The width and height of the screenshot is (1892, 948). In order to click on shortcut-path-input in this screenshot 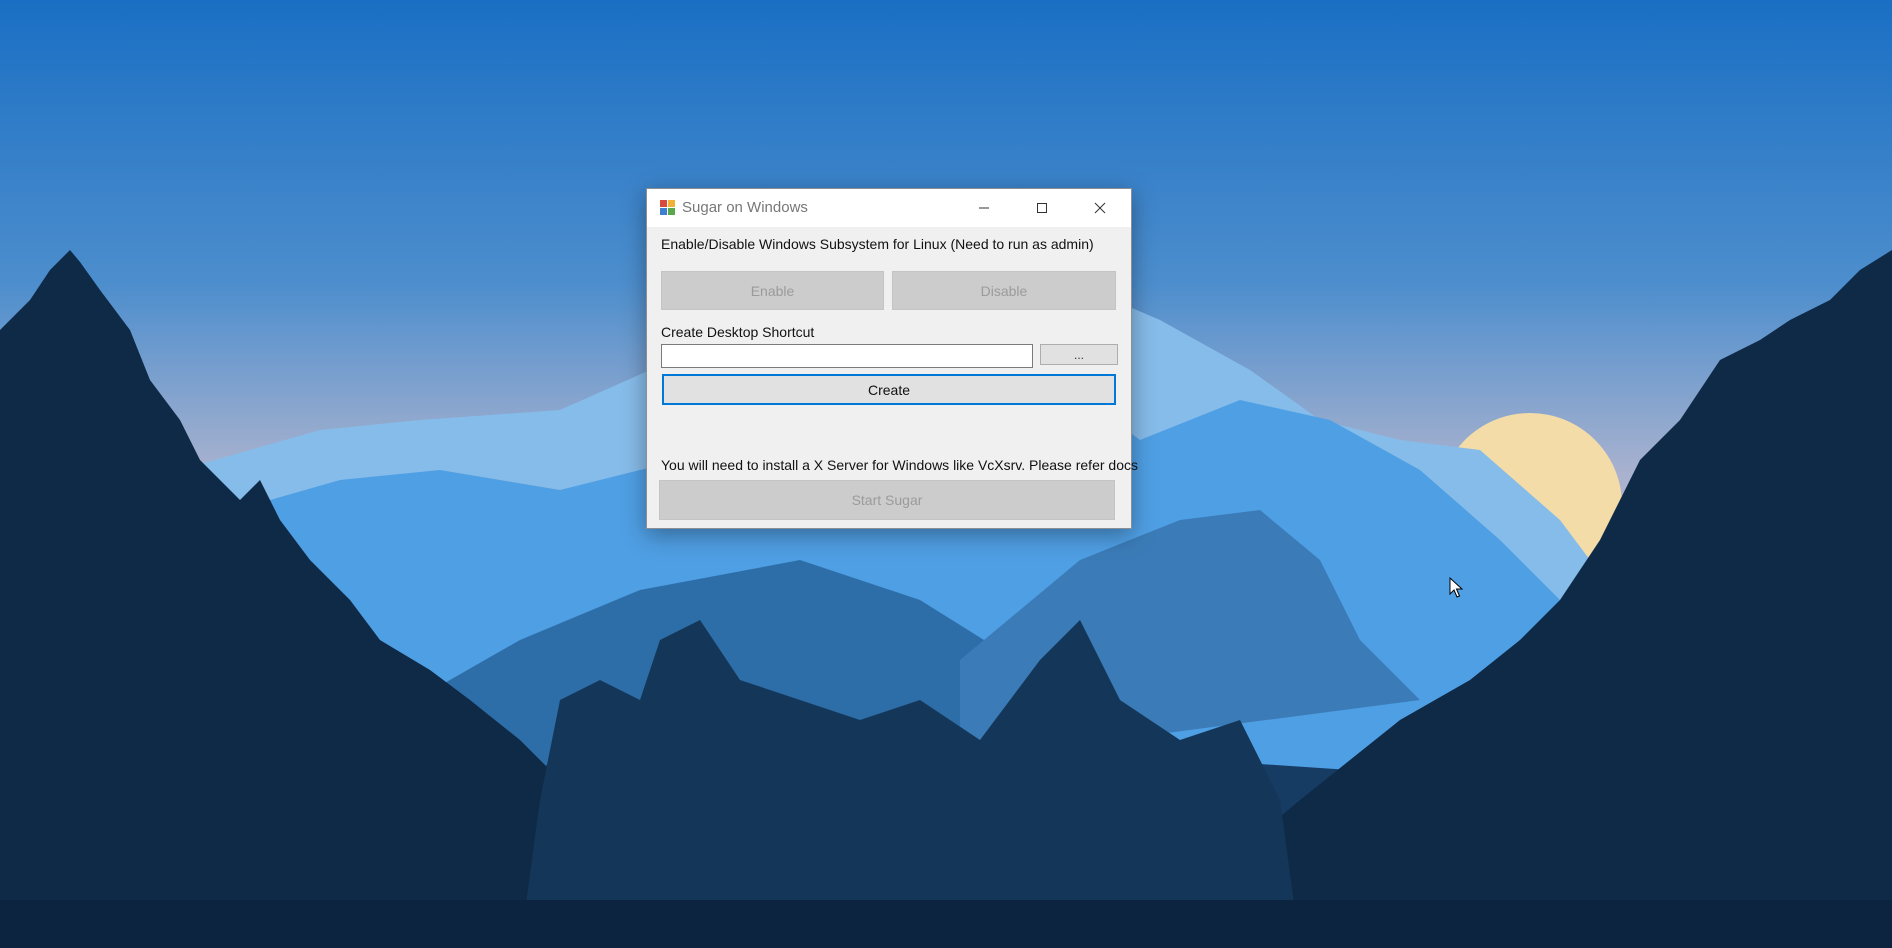, I will do `click(847, 356)`.